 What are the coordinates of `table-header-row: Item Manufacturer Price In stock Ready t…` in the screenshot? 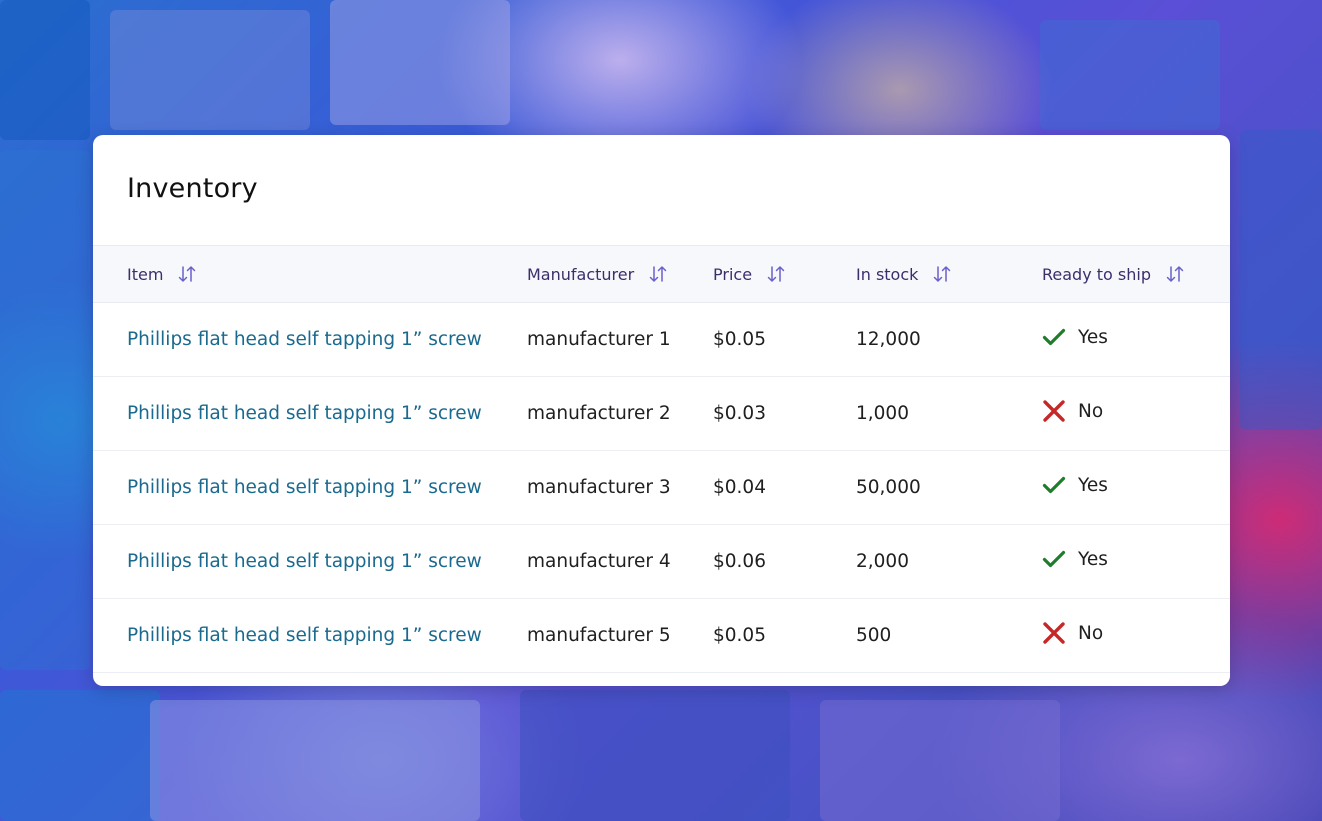 It's located at (661, 274).